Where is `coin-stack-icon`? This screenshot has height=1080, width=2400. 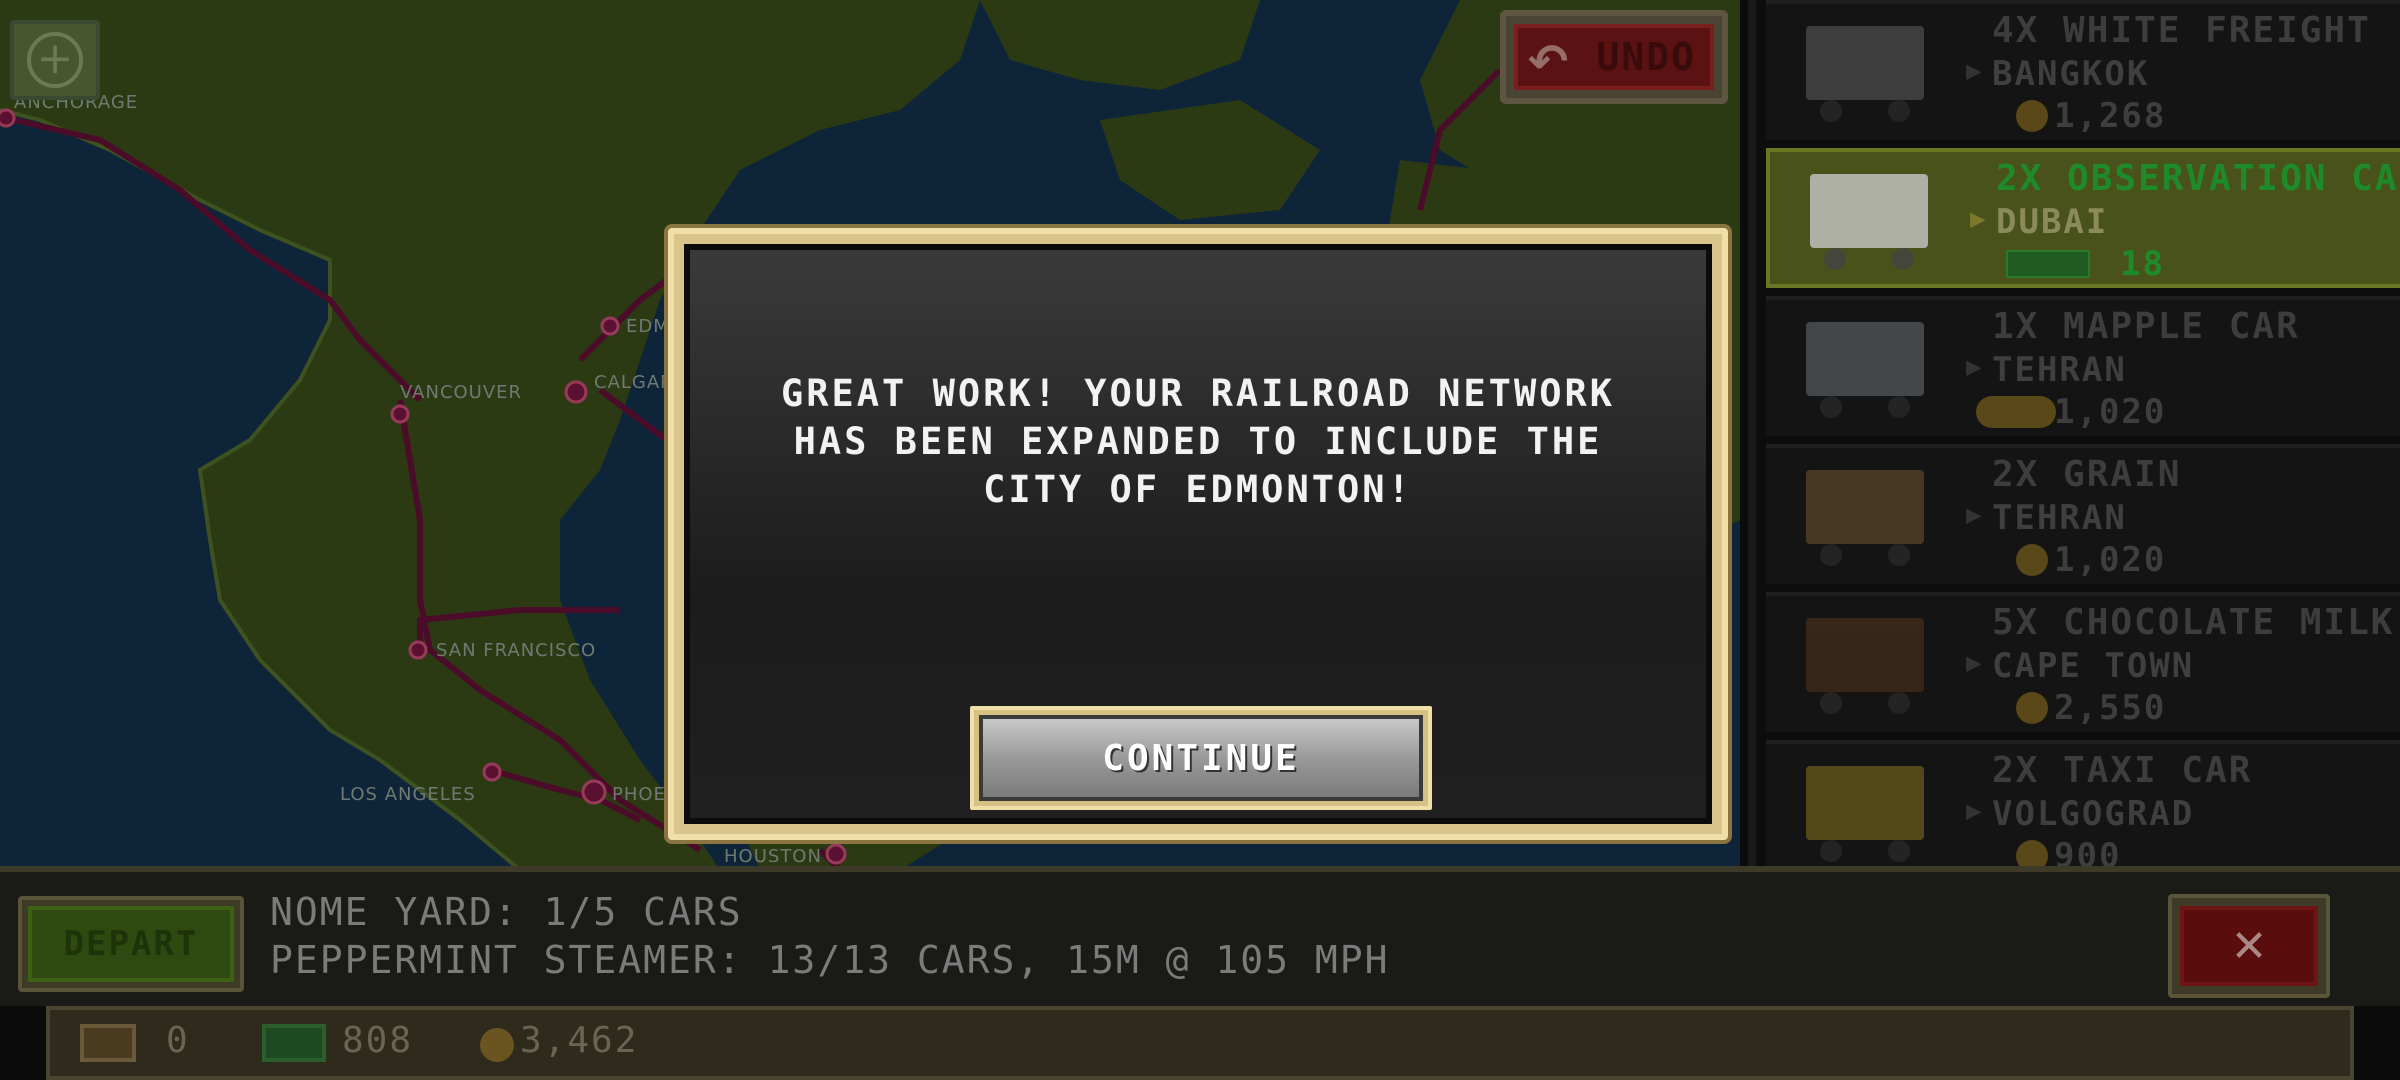
coin-stack-icon is located at coordinates (2016, 412).